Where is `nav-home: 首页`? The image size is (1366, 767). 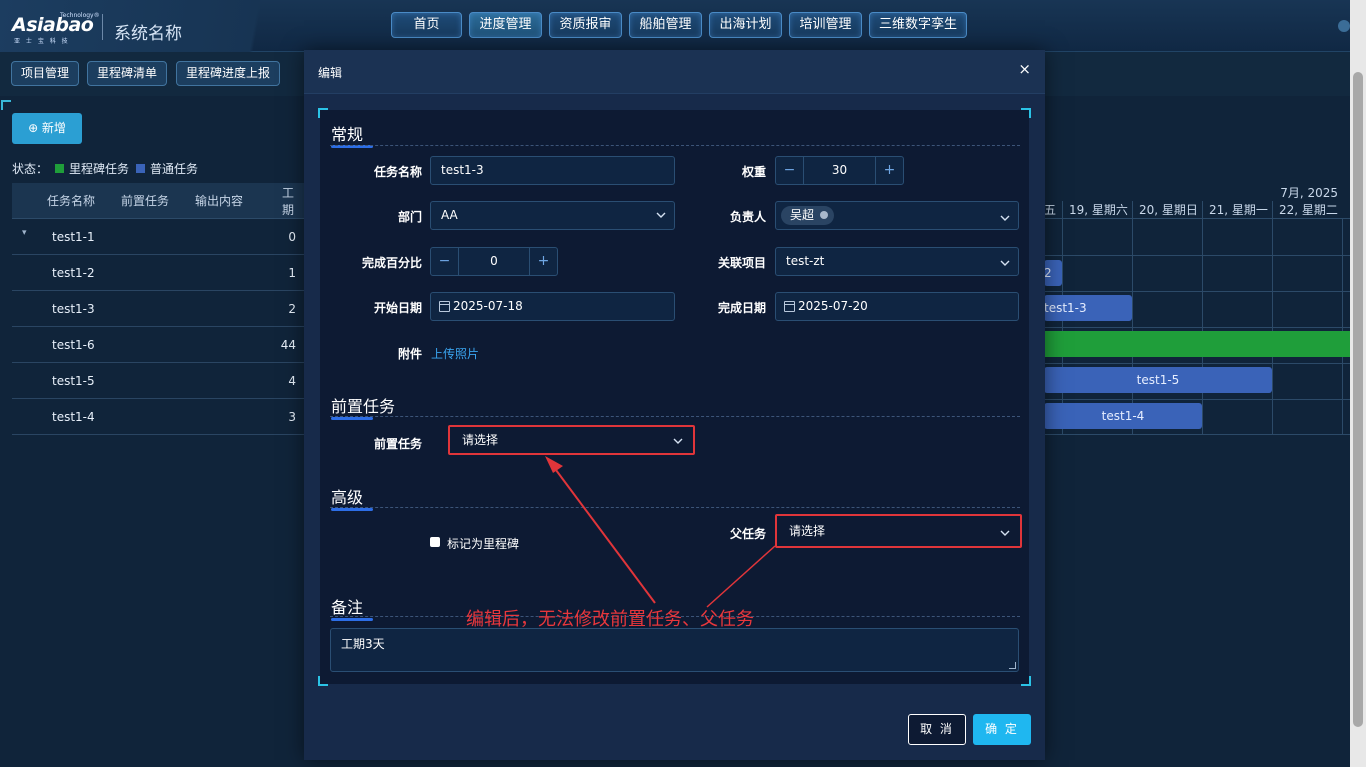 nav-home: 首页 is located at coordinates (426, 25).